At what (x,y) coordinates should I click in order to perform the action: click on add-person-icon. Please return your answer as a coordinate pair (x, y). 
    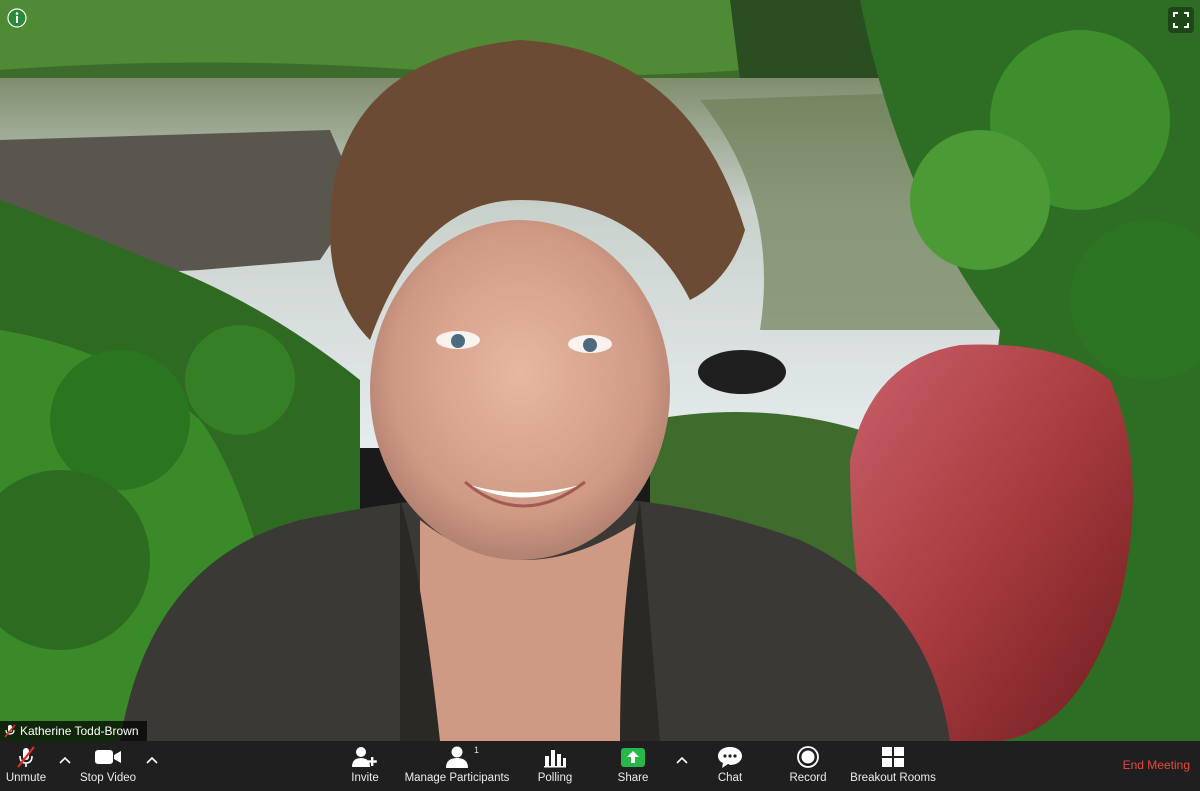
    Looking at the image, I should click on (365, 757).